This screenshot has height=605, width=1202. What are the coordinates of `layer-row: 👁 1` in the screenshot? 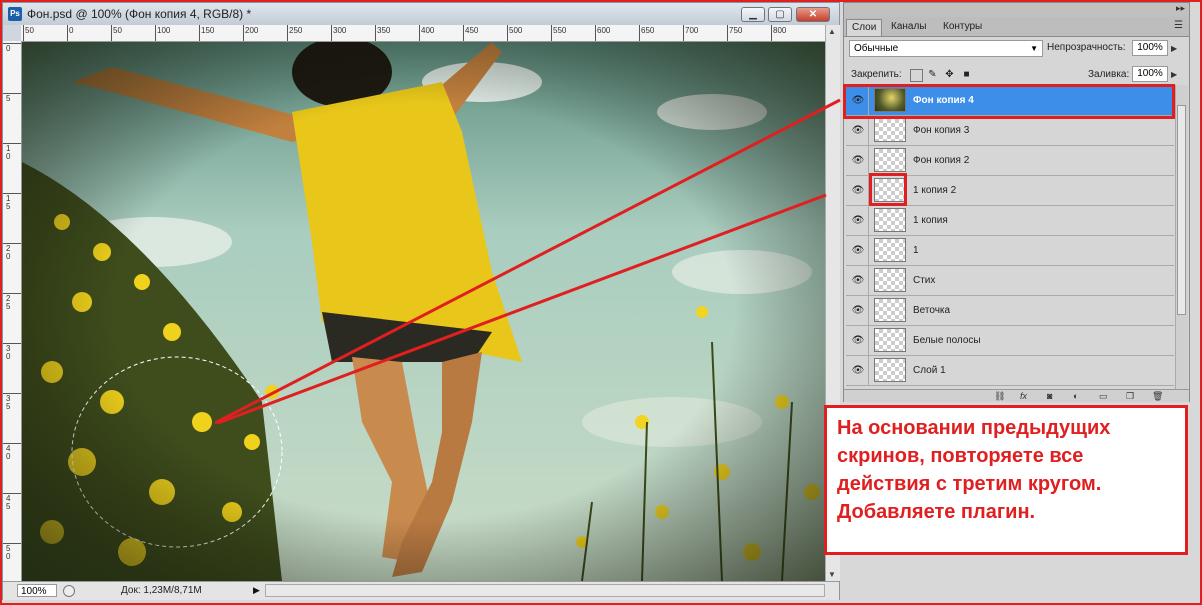 It's located at (1010, 251).